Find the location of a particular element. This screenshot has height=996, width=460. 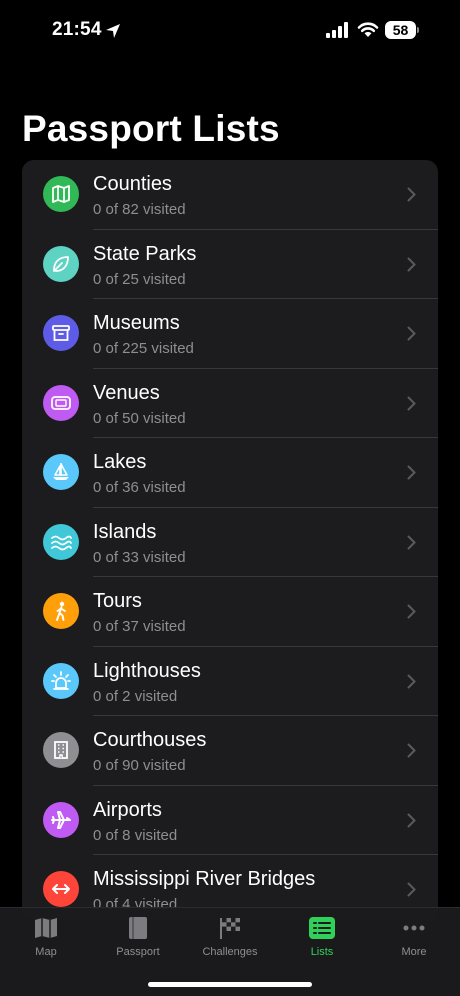

list-item-airports: Airports 0 of 8 visited is located at coordinates (230, 820).